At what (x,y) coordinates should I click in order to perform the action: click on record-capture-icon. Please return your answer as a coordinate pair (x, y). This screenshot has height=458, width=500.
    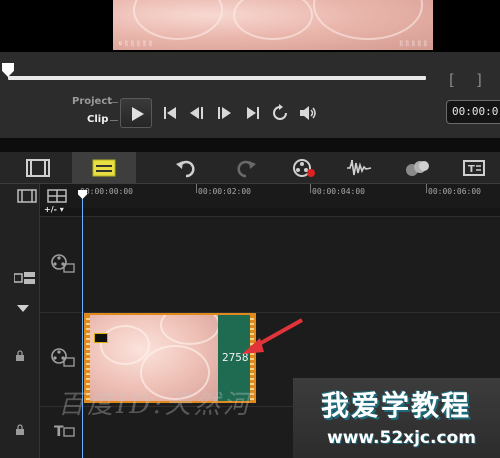
    Looking at the image, I should click on (304, 168).